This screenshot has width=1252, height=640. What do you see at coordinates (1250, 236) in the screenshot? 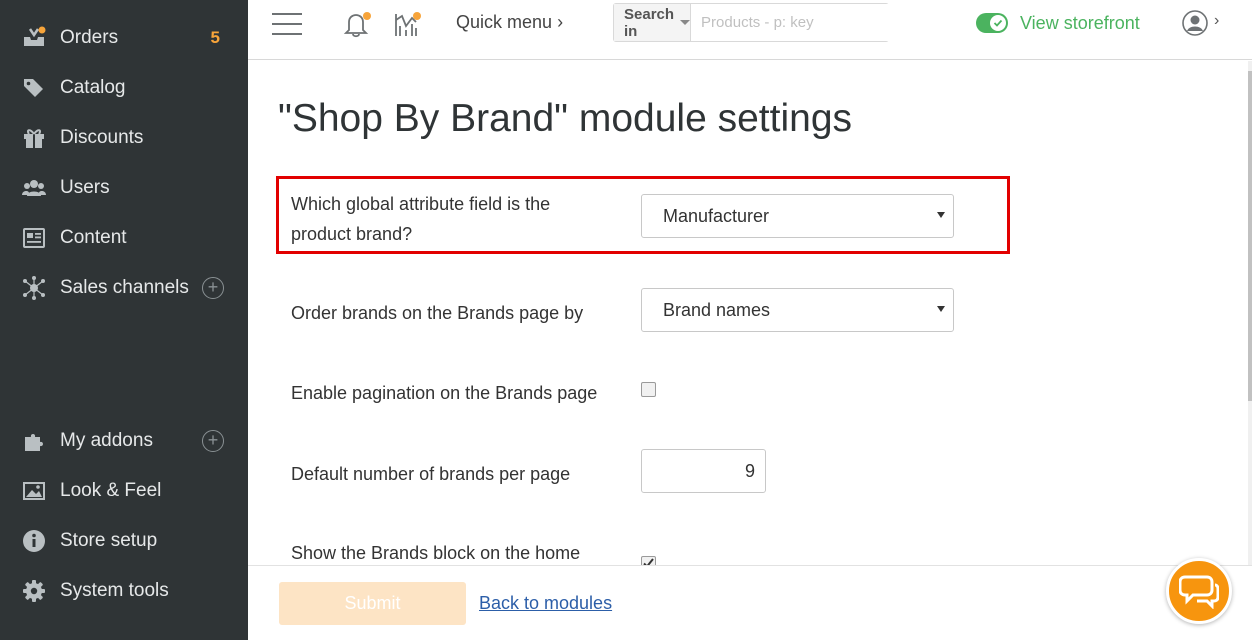
I see `scrollbar-thumb` at bounding box center [1250, 236].